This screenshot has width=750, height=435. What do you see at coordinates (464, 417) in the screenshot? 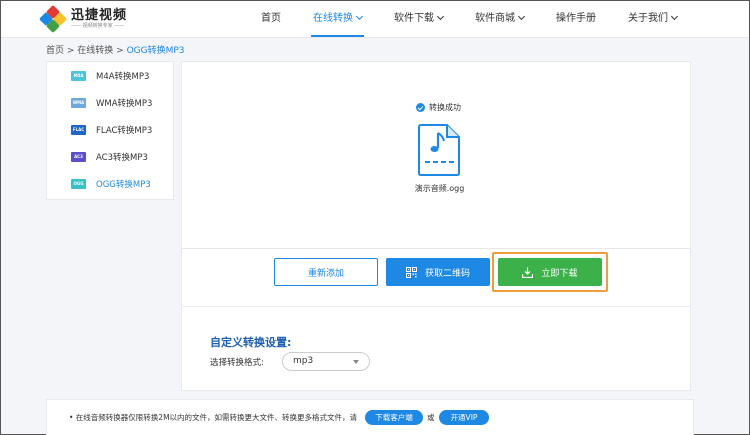
I see `open-vip-button: 开通VIP` at bounding box center [464, 417].